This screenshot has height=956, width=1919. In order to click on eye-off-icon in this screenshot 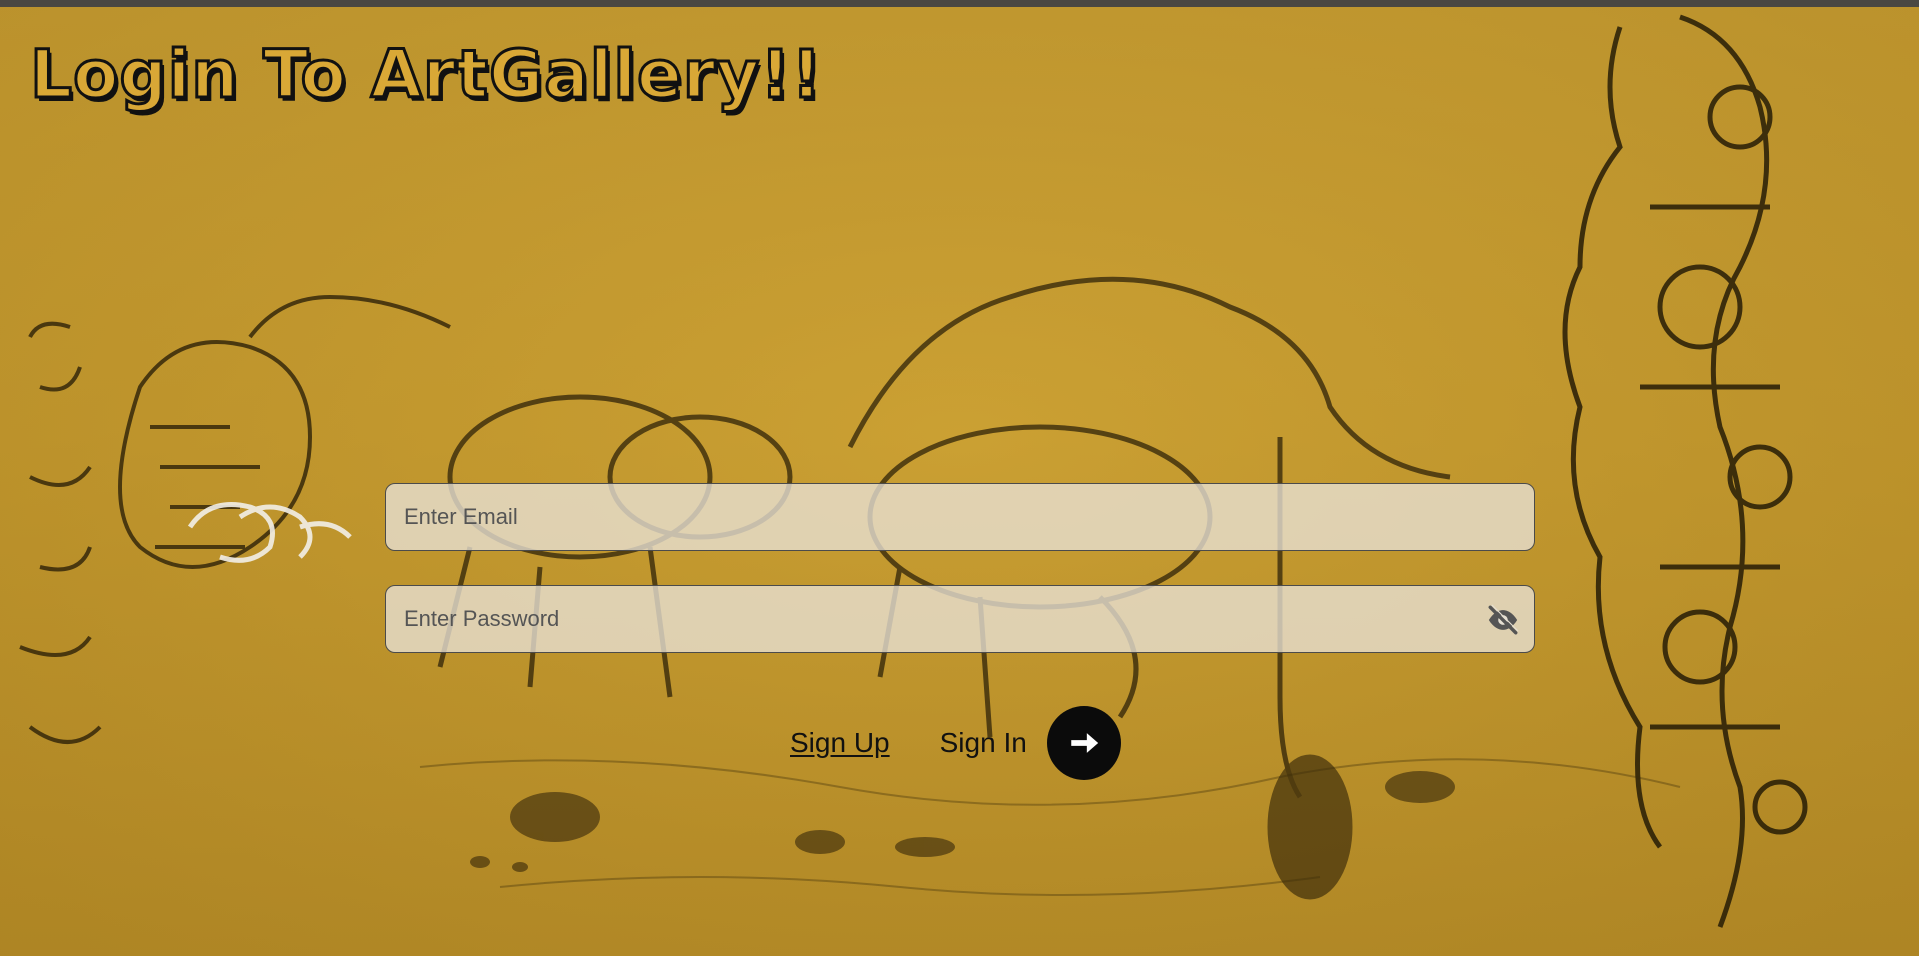, I will do `click(1503, 620)`.